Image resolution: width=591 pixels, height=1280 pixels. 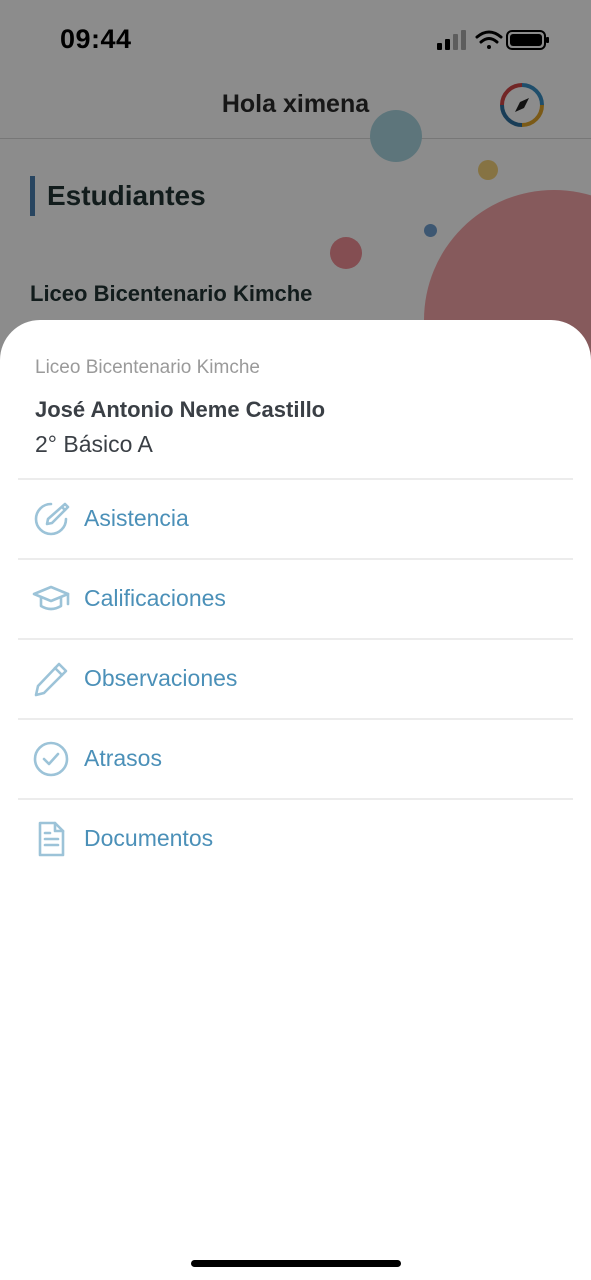 I want to click on menu-item-asistencia: Asistencia, so click(x=295, y=518).